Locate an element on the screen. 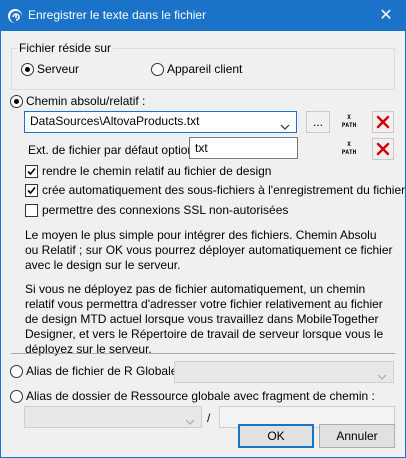 Image resolution: width=406 pixels, height=458 pixels. global-file-alias-combobox is located at coordinates (284, 372).